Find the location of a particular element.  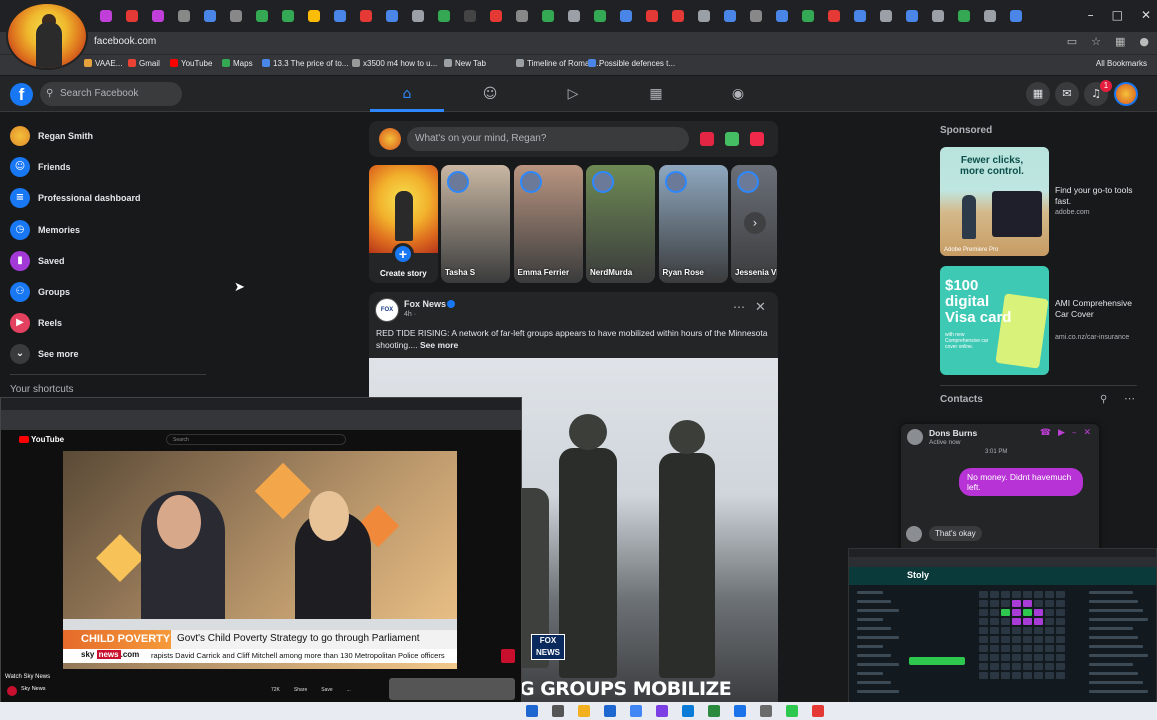

chevron-right-icon: › is located at coordinates (755, 223).